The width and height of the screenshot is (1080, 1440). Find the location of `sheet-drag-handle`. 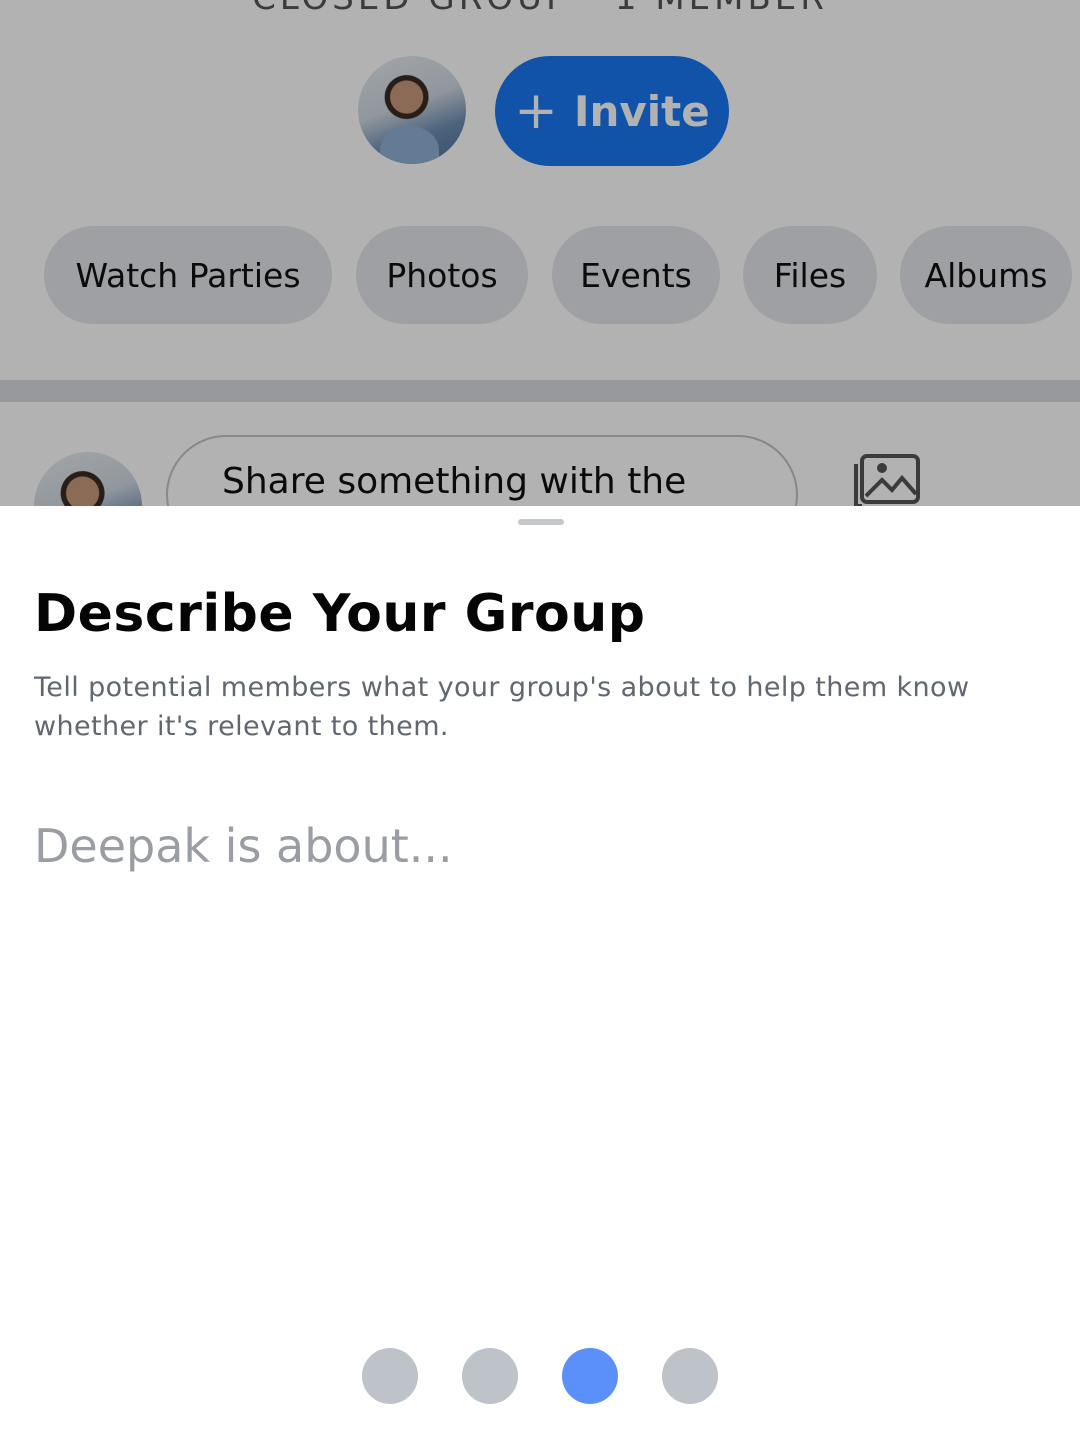

sheet-drag-handle is located at coordinates (541, 522).